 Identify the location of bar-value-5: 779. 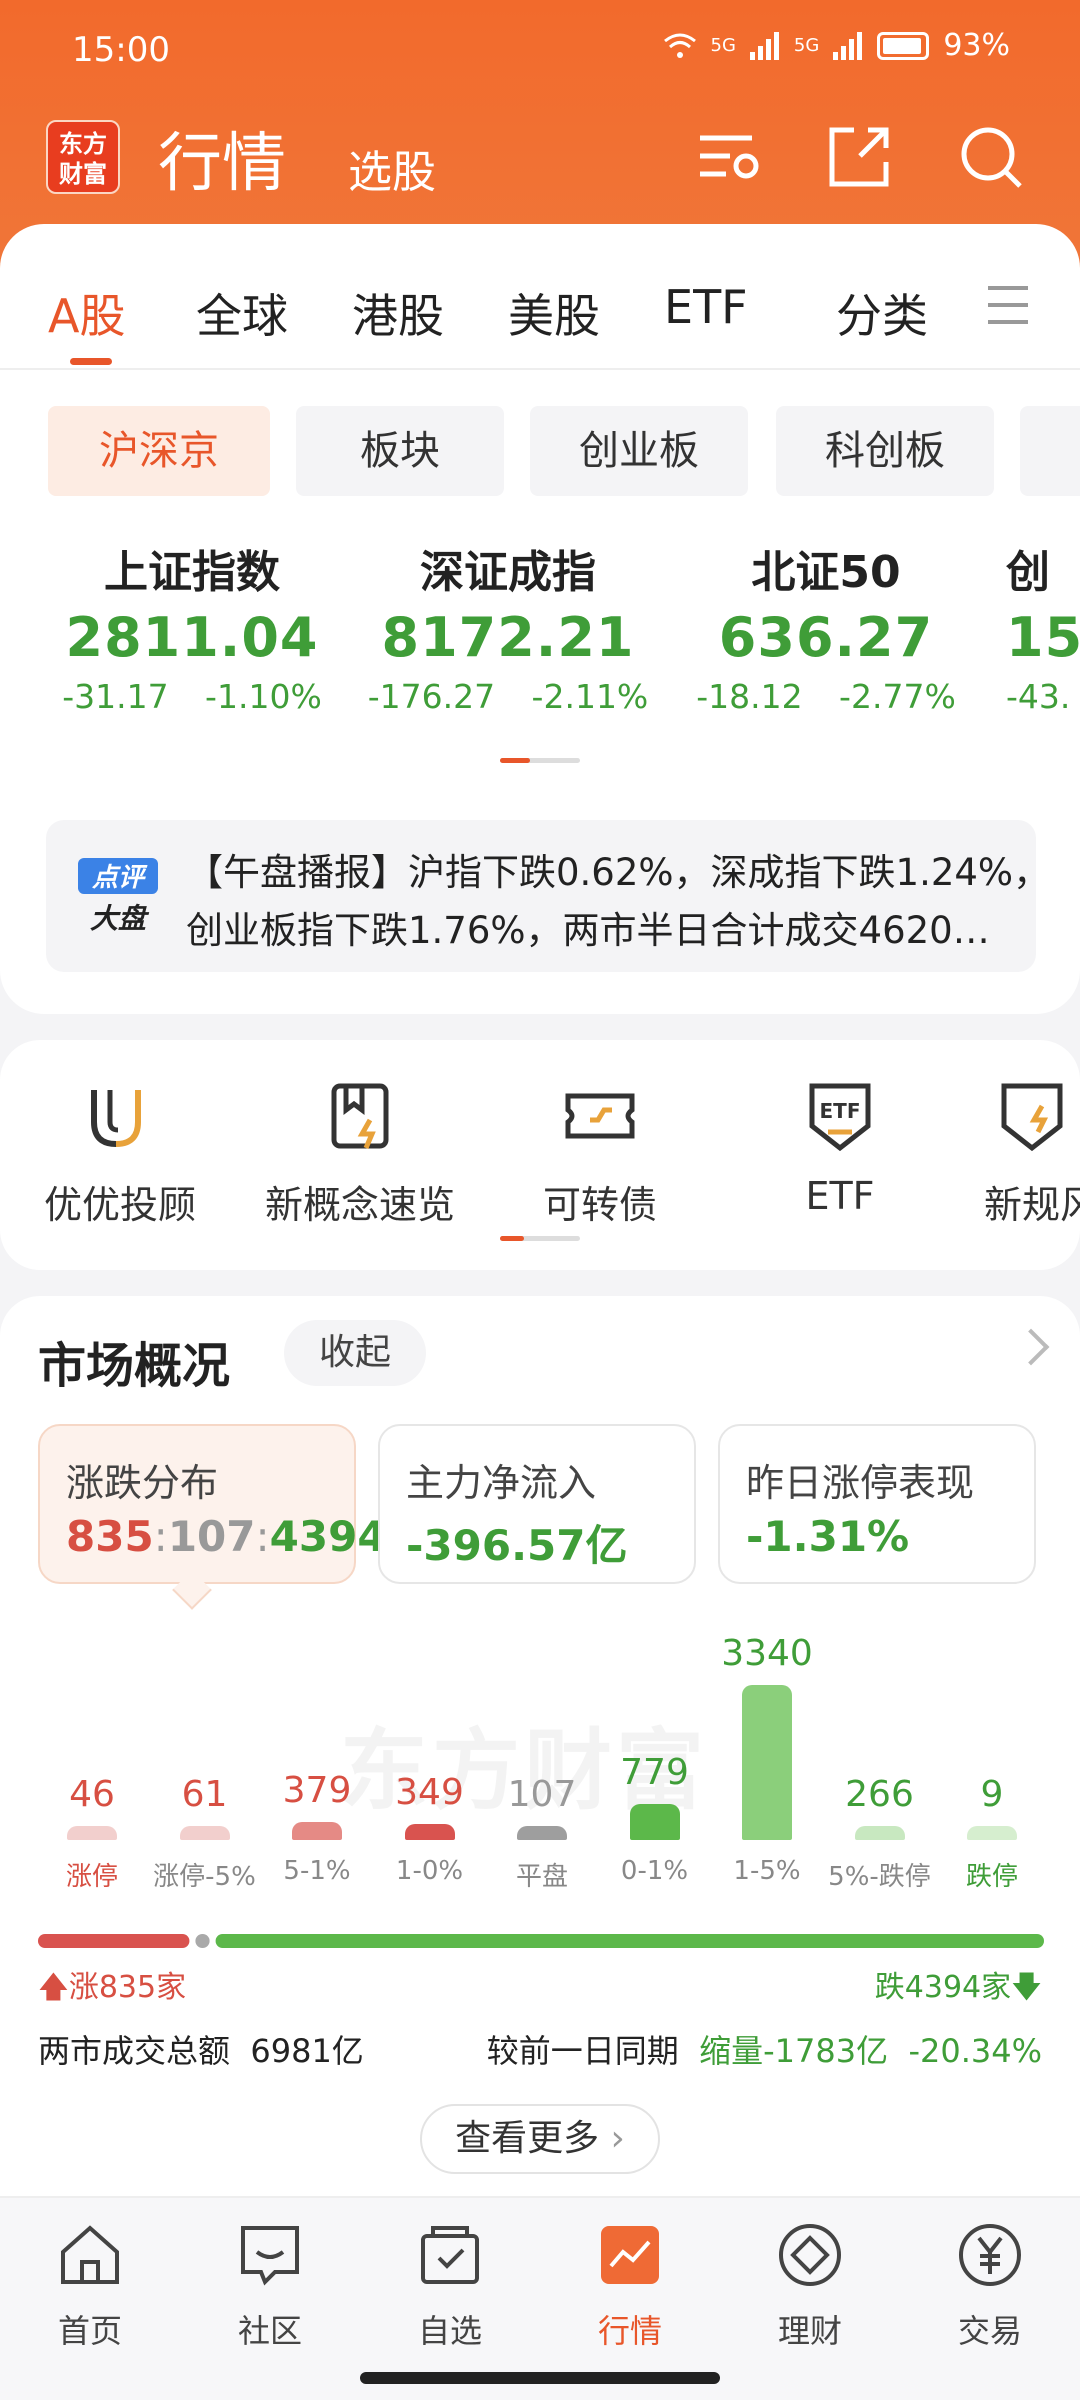
(654, 1772).